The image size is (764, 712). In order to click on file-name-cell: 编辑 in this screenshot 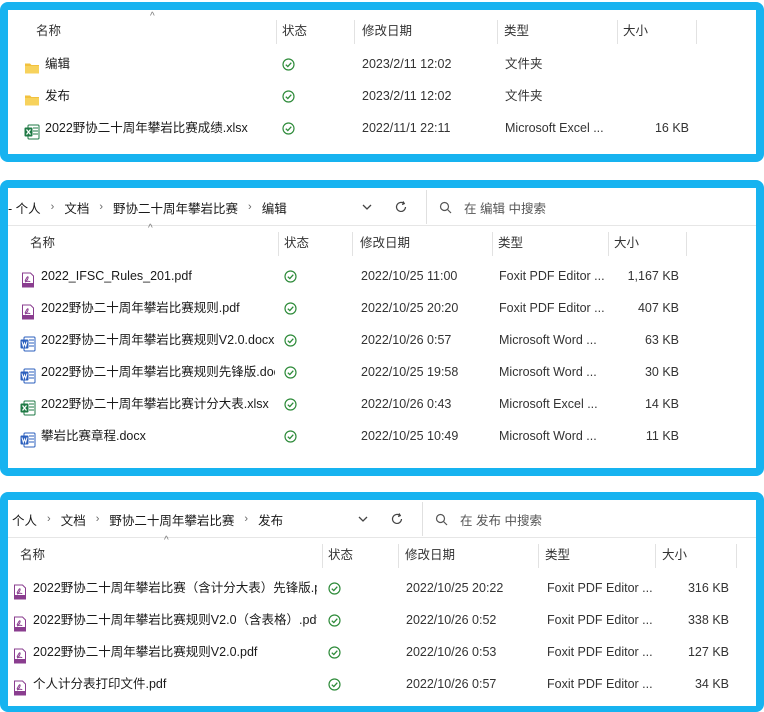, I will do `click(149, 64)`.